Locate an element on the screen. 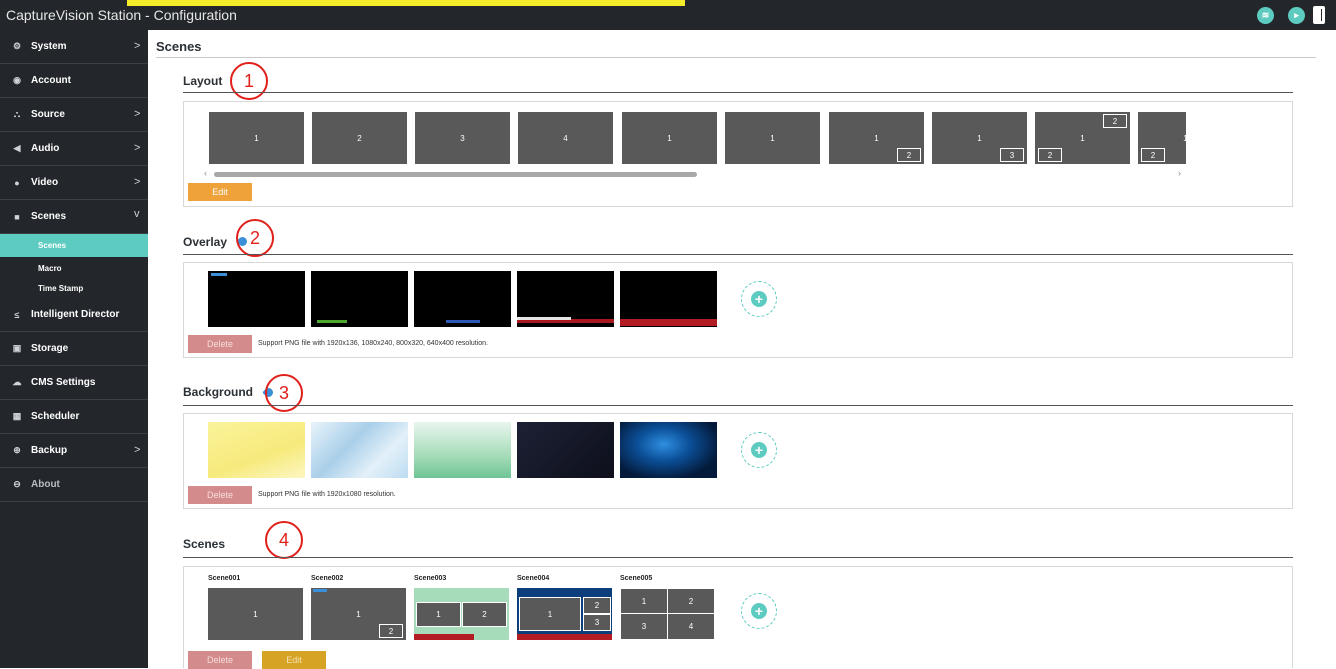 This screenshot has width=1336, height=669. sidebar-item-label: Account is located at coordinates (51, 80).